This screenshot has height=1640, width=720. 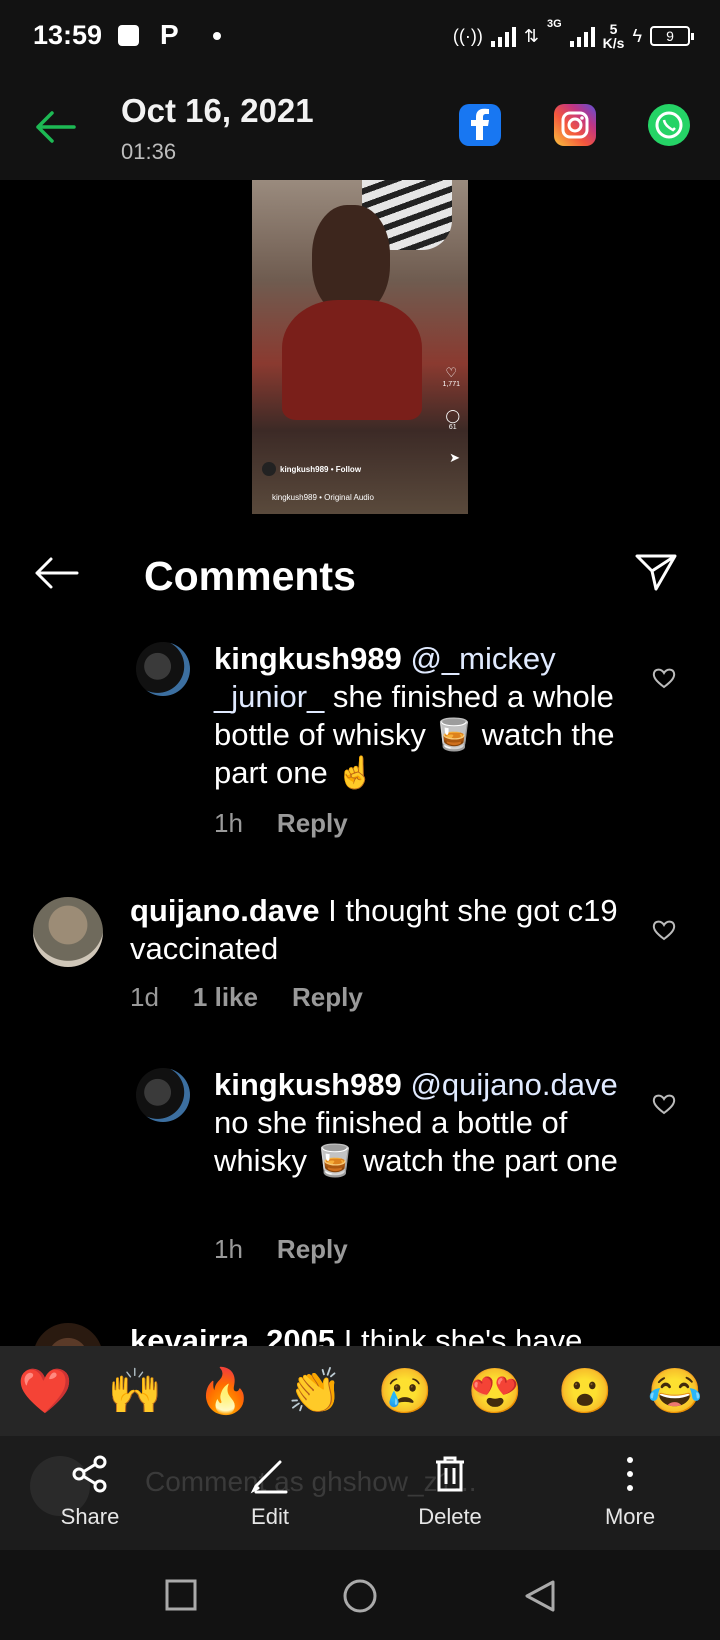 I want to click on thumbnail-head, so click(x=351, y=260).